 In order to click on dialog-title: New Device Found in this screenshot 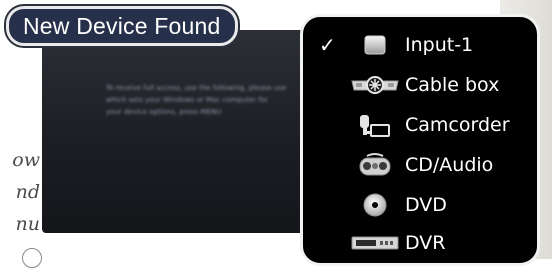, I will do `click(122, 25)`.